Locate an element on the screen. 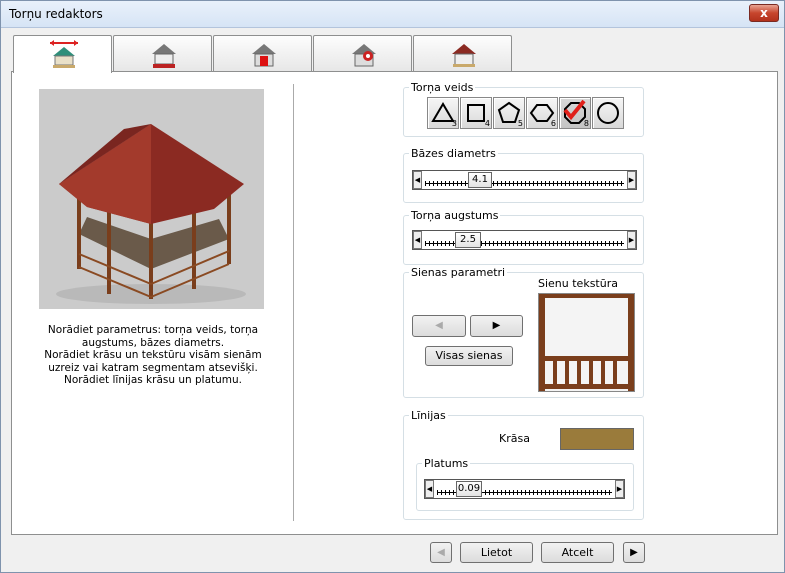 The width and height of the screenshot is (785, 573). close-button: x is located at coordinates (764, 13).